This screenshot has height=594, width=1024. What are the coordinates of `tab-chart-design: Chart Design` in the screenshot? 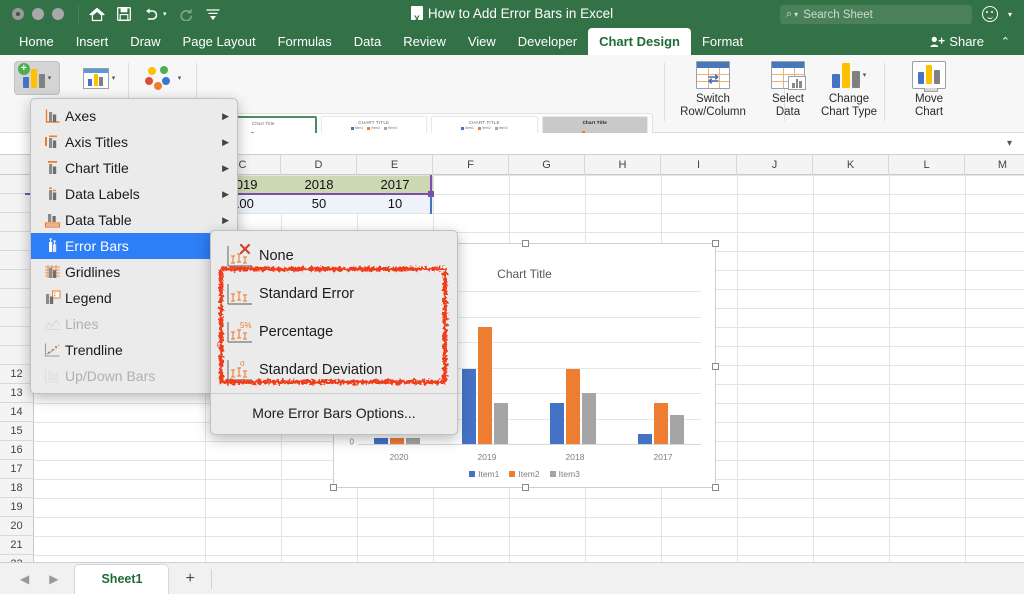 It's located at (639, 41).